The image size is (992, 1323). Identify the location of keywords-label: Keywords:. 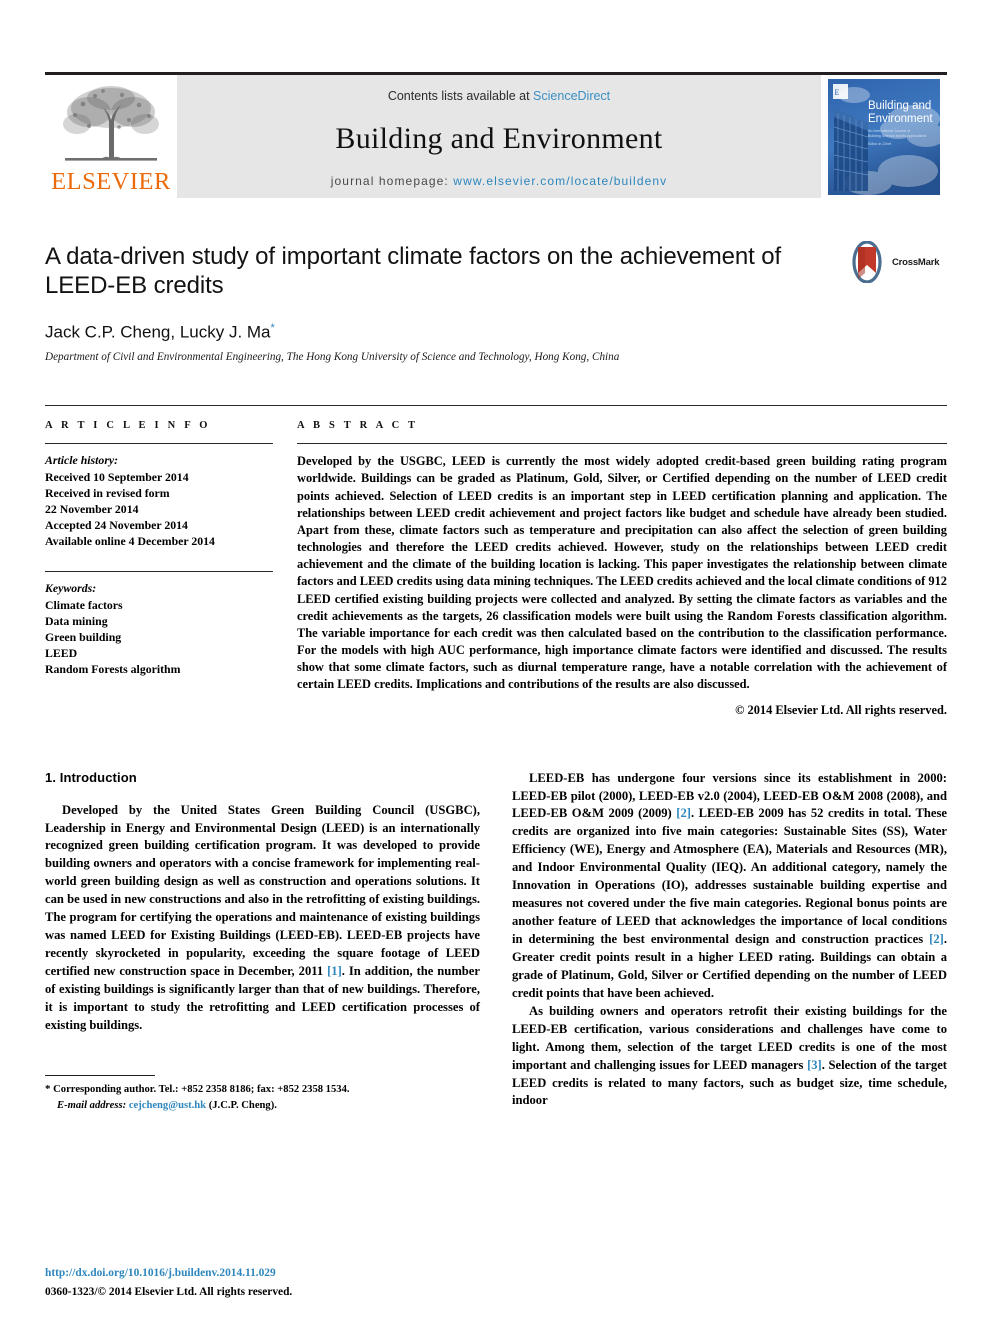
(71, 588).